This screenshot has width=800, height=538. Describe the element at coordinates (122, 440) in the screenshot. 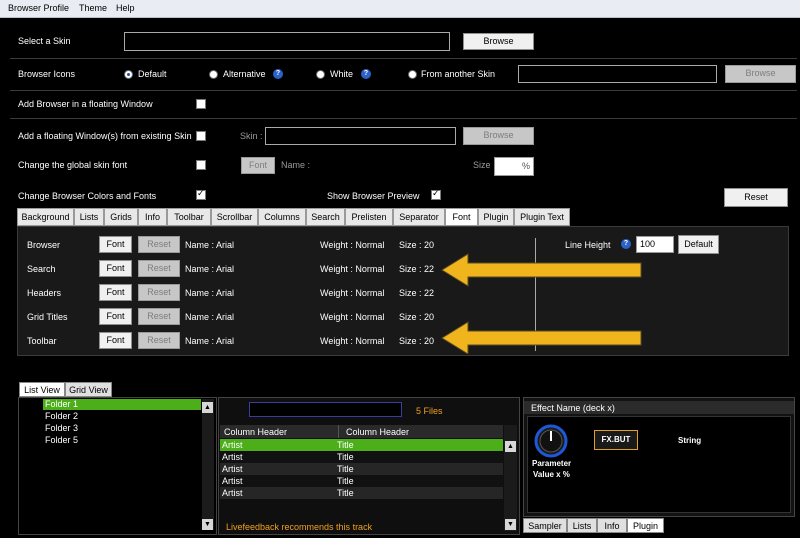

I see `folder-item: Folder 5` at that location.